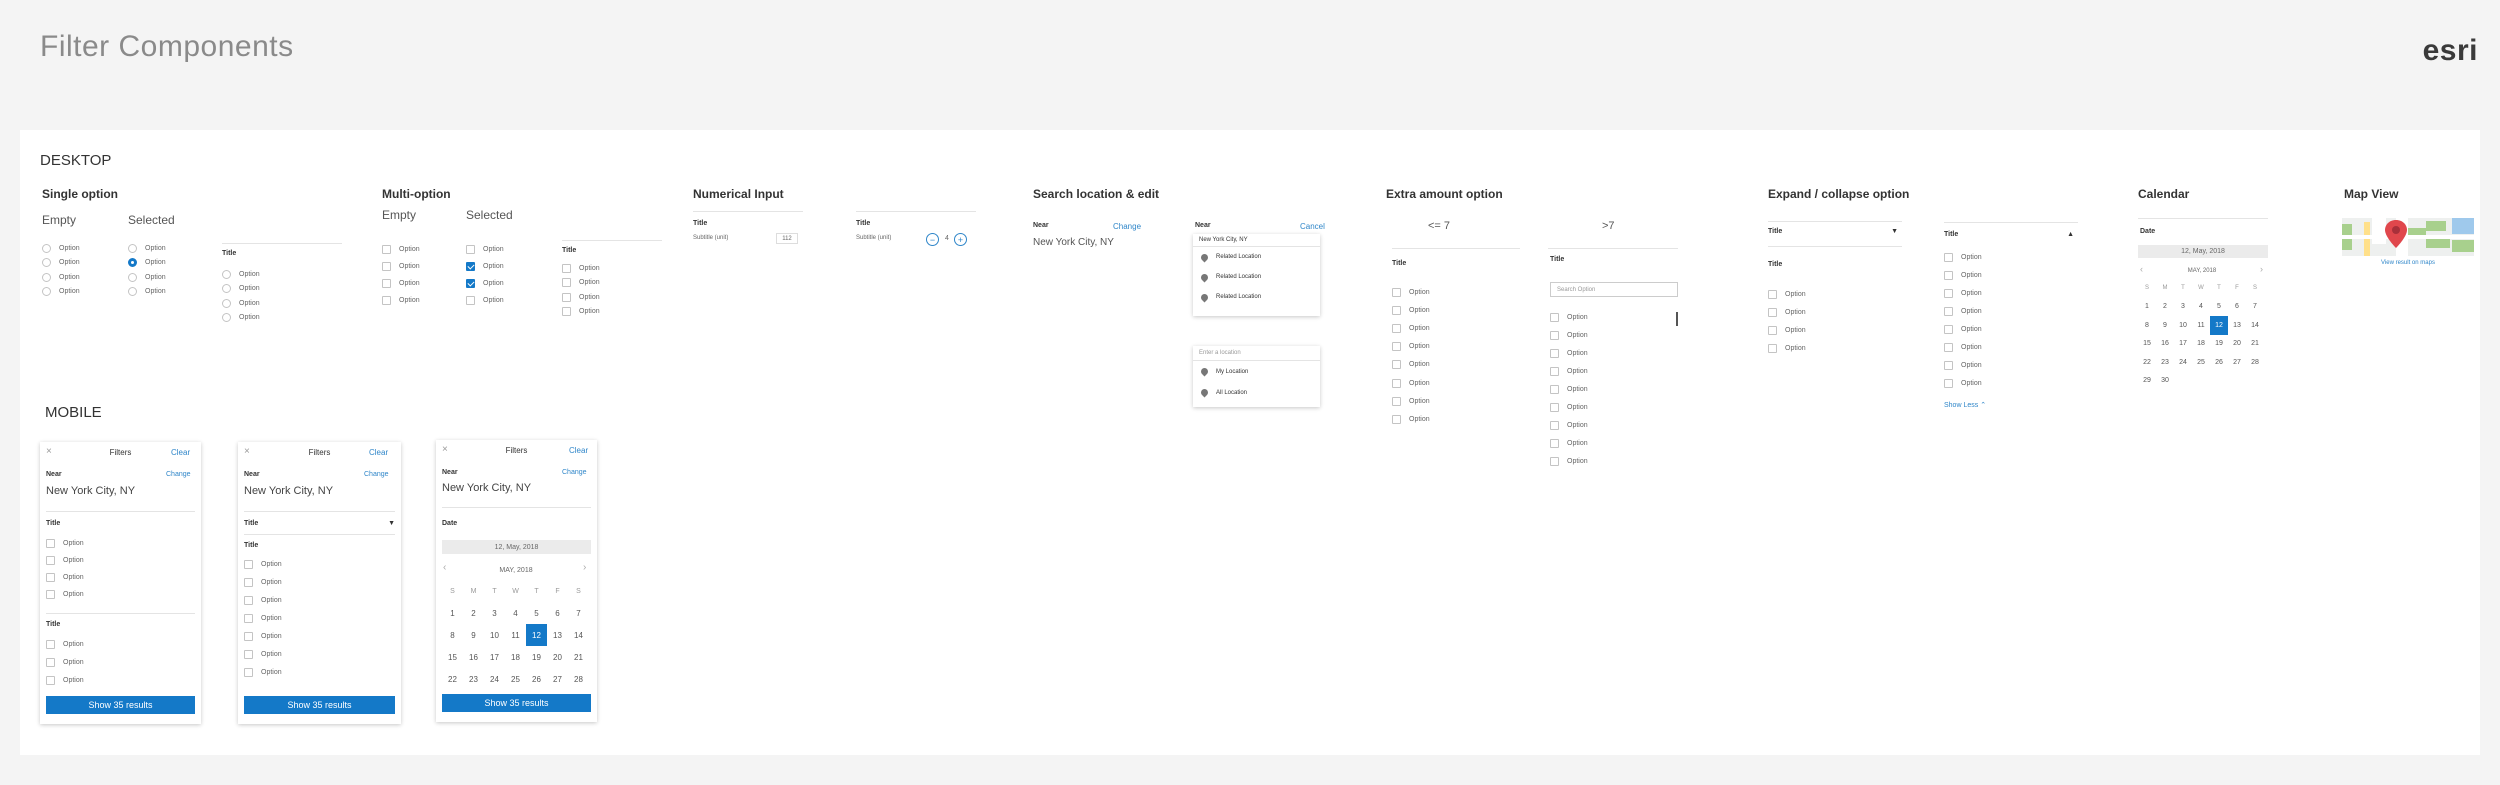  What do you see at coordinates (2237, 344) in the screenshot?
I see `calendar-day: 20` at bounding box center [2237, 344].